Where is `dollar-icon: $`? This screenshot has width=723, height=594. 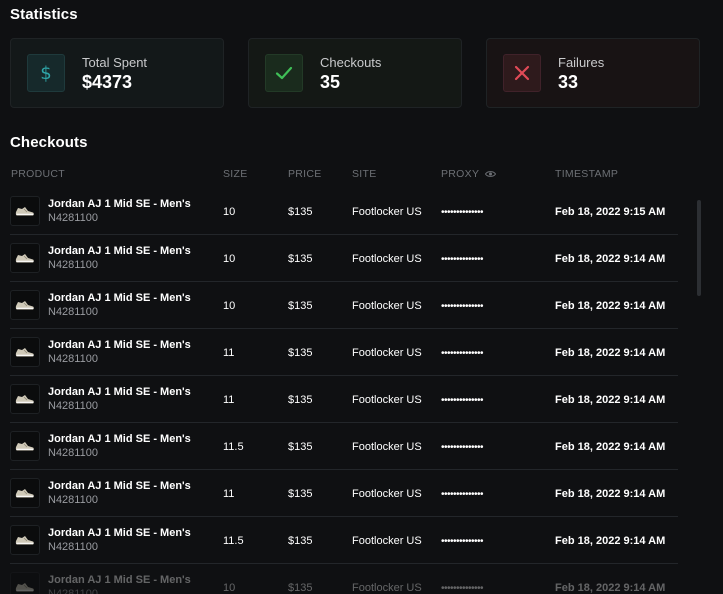
dollar-icon: $ is located at coordinates (46, 73).